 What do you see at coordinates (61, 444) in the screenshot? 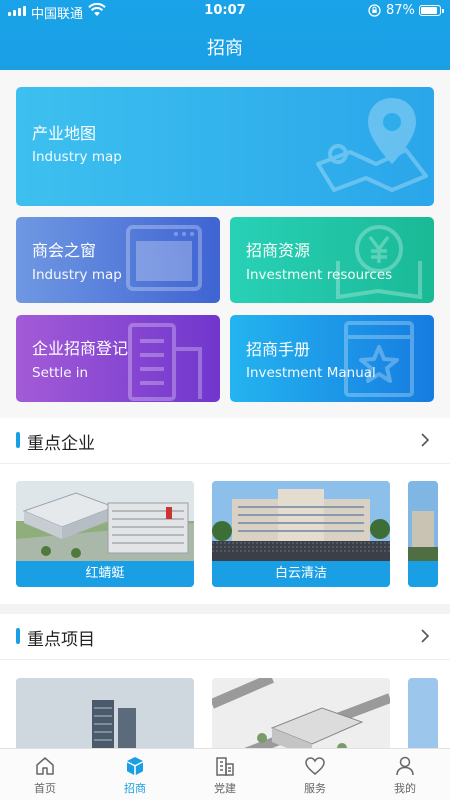
I see `section-title: 重点企业` at bounding box center [61, 444].